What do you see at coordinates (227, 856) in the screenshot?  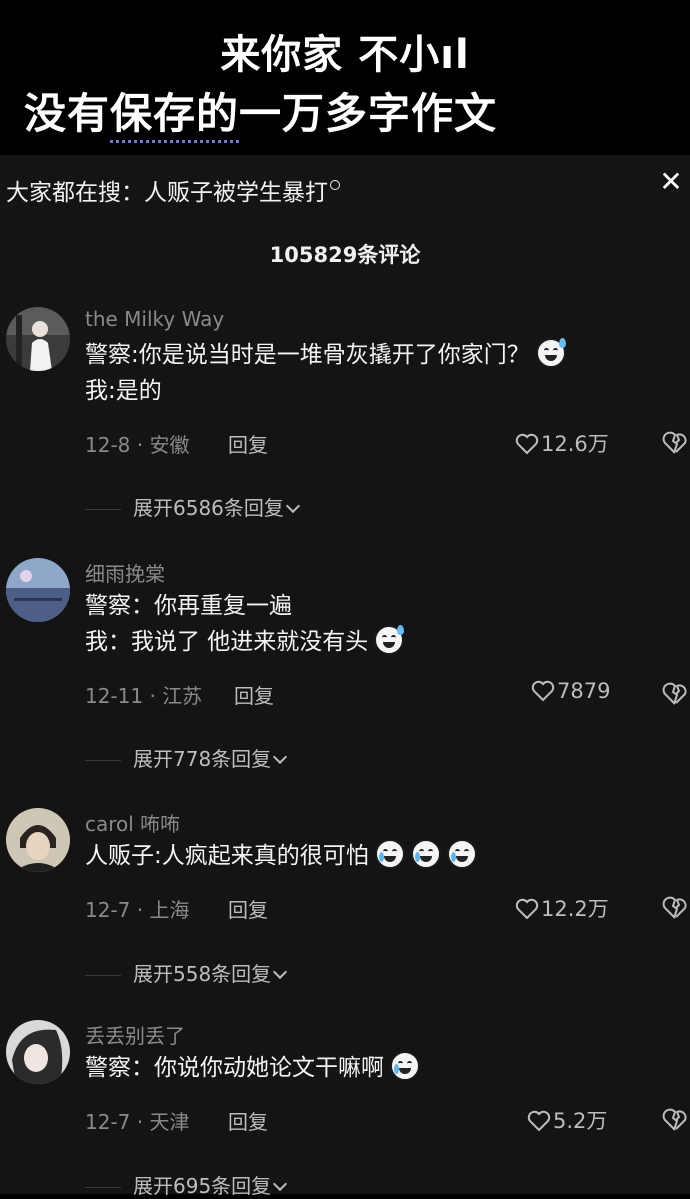 I see `comment-line: 人贩子:人疯起来真的很可怕` at bounding box center [227, 856].